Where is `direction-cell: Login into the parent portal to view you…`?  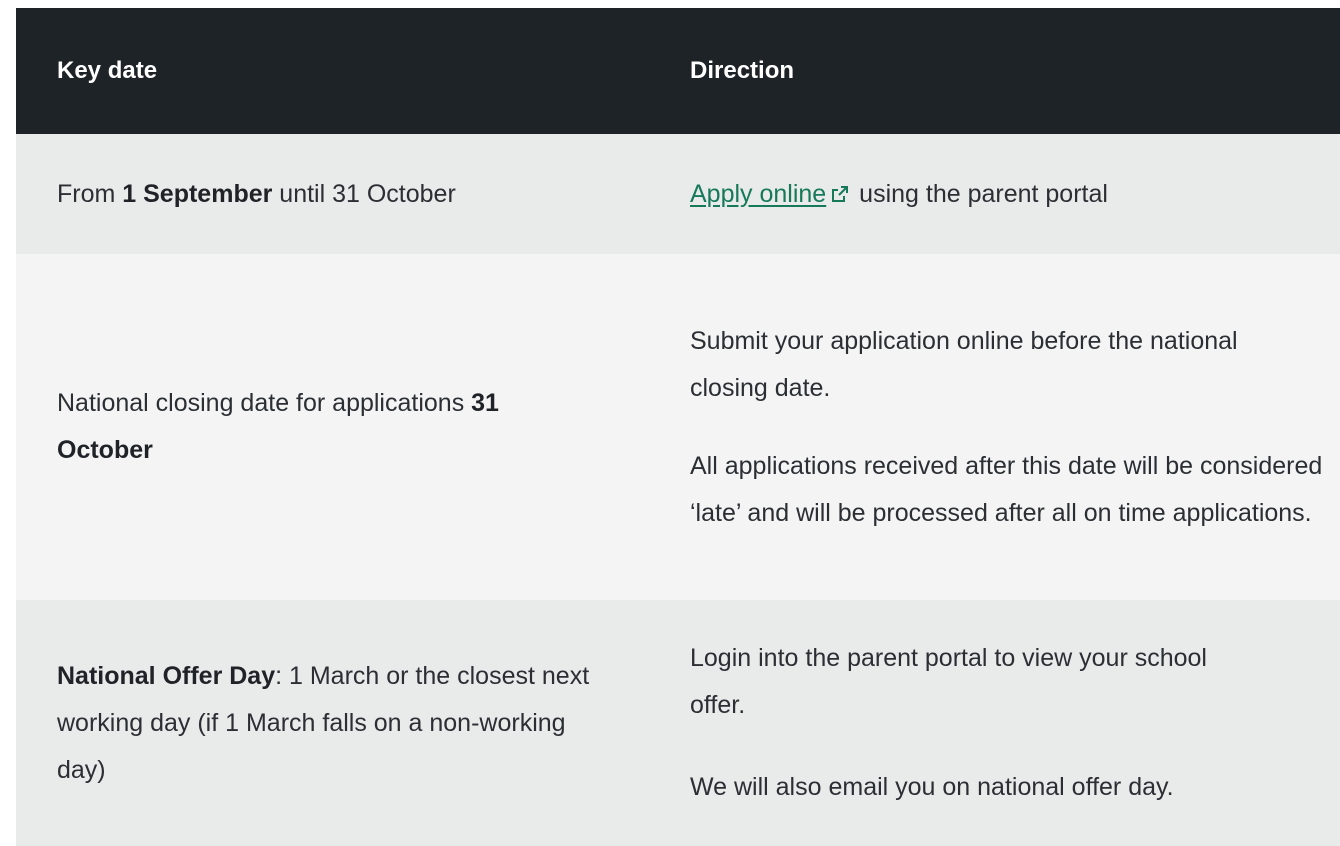 direction-cell: Login into the parent portal to view you… is located at coordinates (1015, 723).